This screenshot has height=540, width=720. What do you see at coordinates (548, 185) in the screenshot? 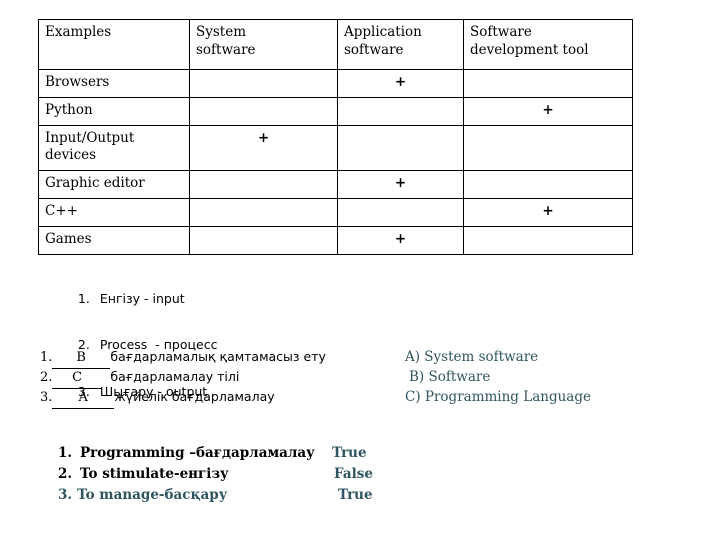
I see `cell-graphic-editor-devtool` at bounding box center [548, 185].